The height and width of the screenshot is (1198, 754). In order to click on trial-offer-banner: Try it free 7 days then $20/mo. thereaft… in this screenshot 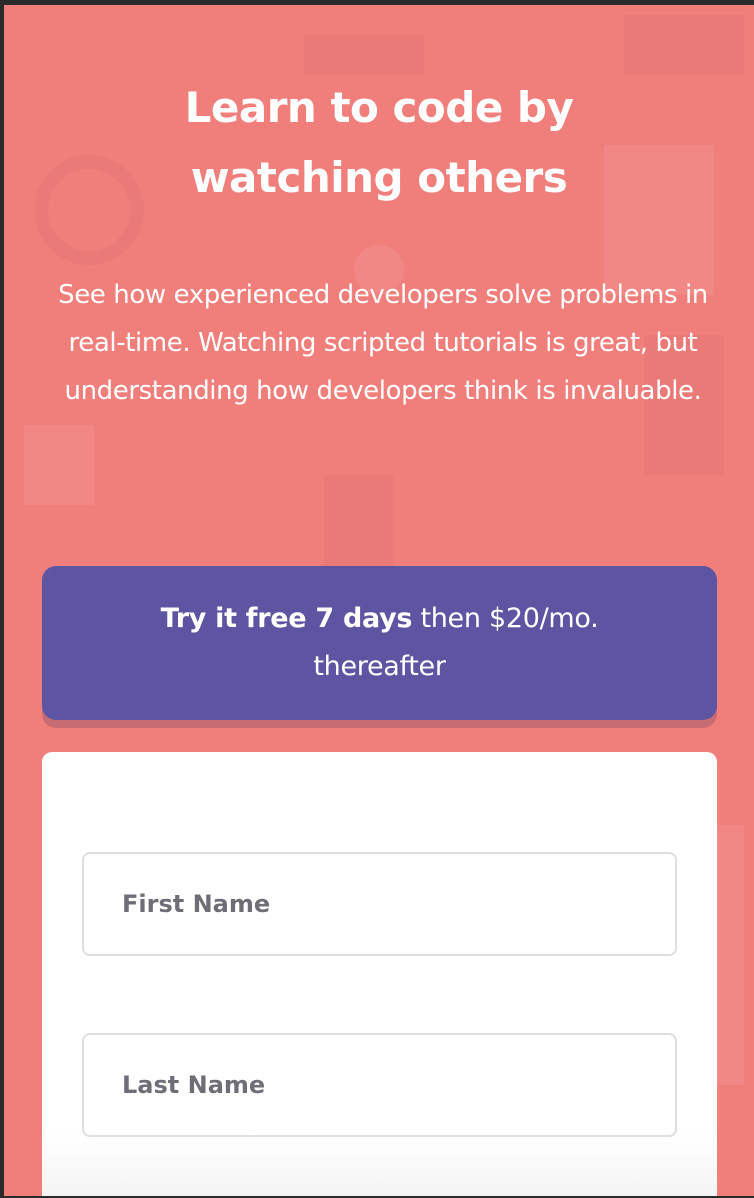, I will do `click(379, 643)`.